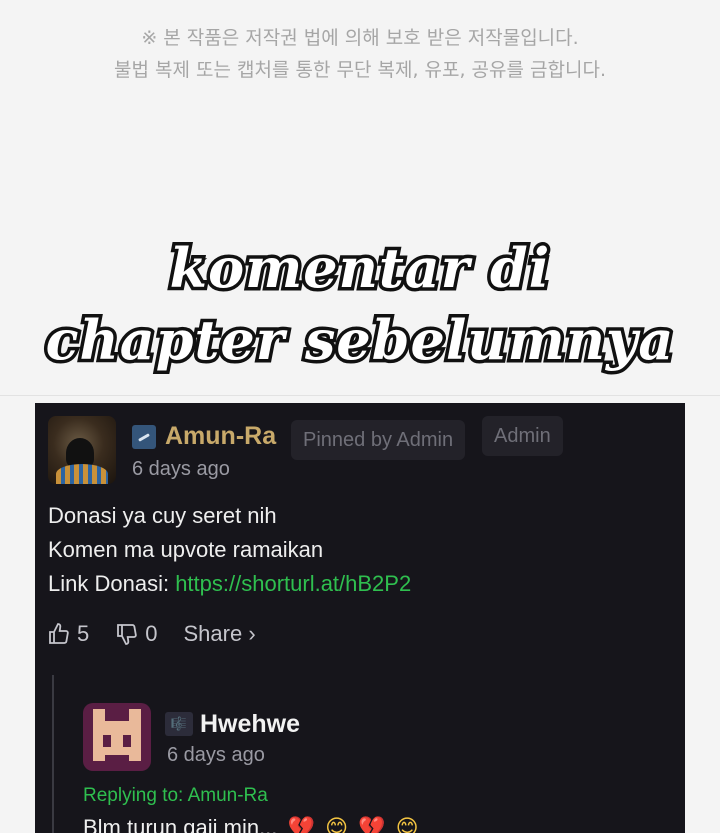  Describe the element at coordinates (151, 633) in the screenshot. I see `downvote-count: 0` at that location.